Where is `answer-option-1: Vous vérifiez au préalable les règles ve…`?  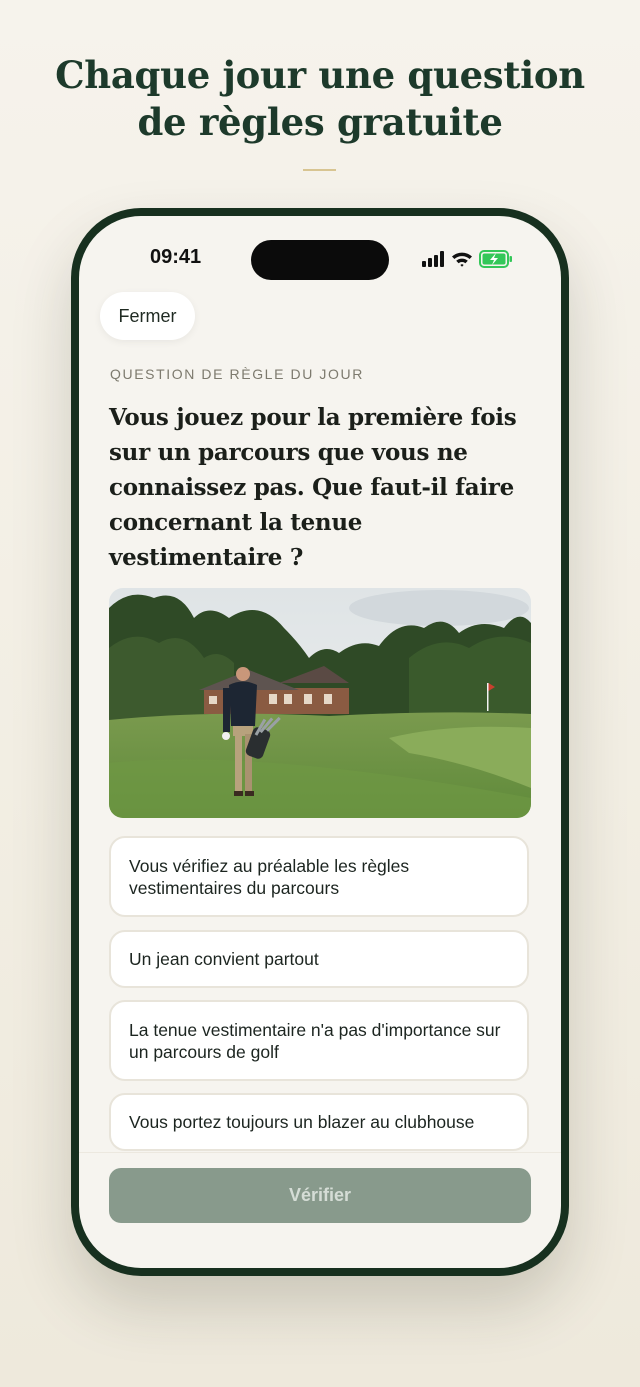
answer-option-1: Vous vérifiez au préalable les règles ve… is located at coordinates (319, 876).